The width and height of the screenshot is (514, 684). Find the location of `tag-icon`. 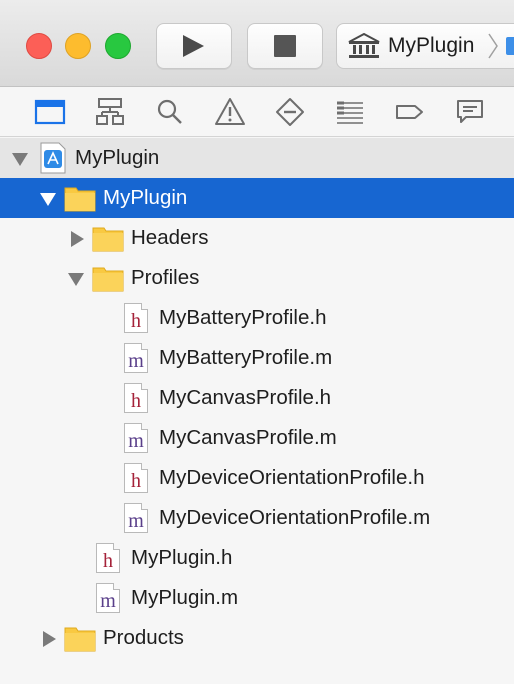

tag-icon is located at coordinates (410, 112).